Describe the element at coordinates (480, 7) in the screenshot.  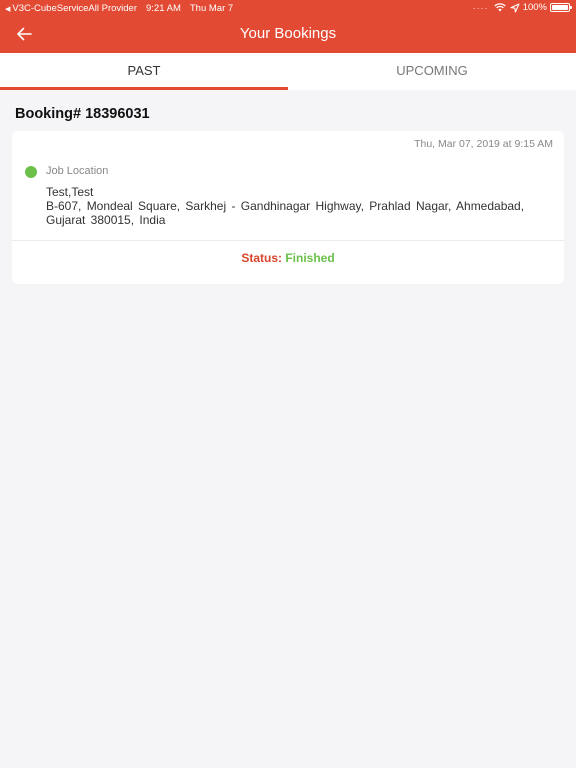
I see `signal-dots-icon: ····` at that location.